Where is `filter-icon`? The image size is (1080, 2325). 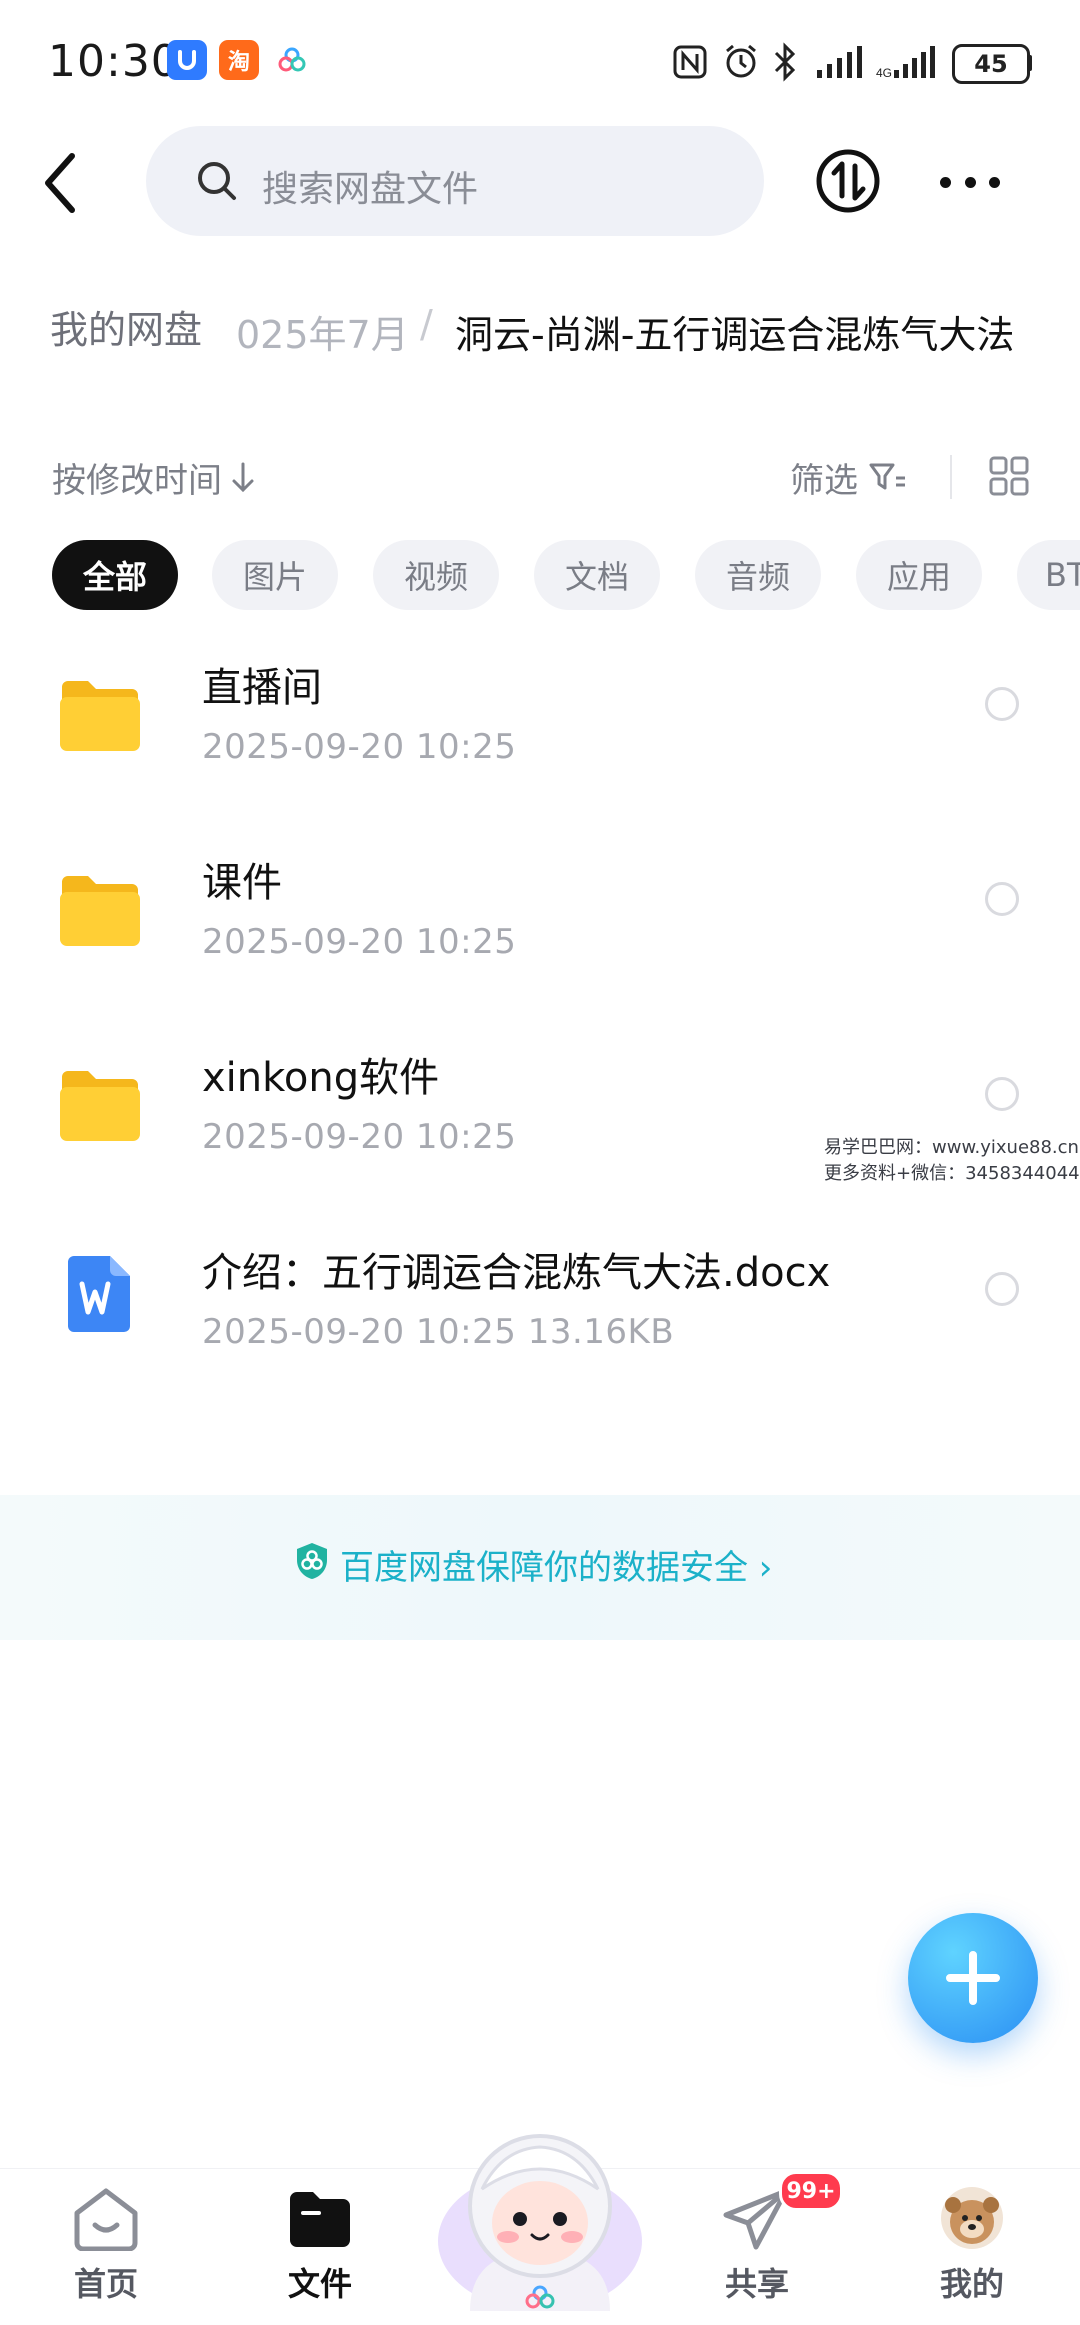
filter-icon is located at coordinates (887, 476).